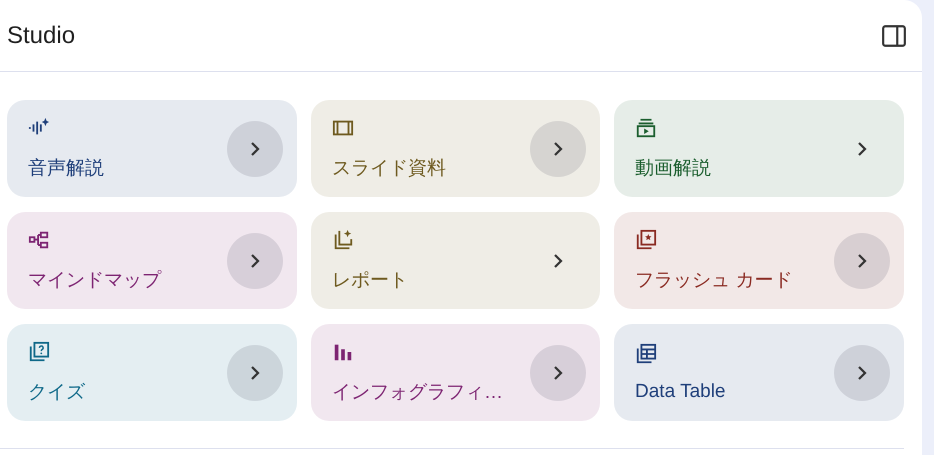  I want to click on tool-card: フラッシュ カード, so click(759, 260).